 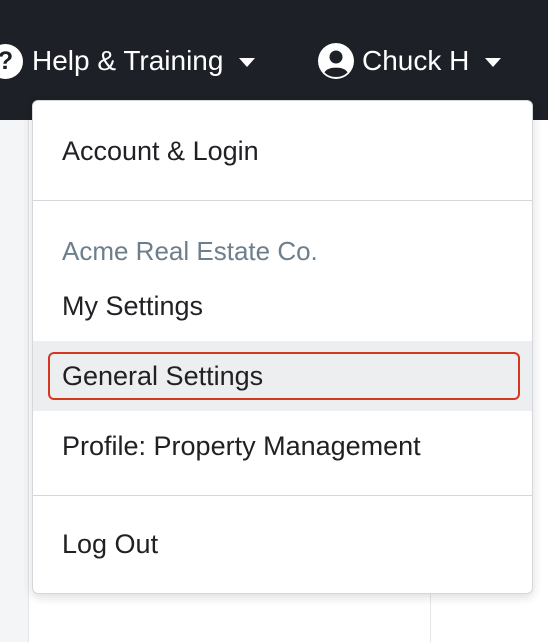 I want to click on help-training-menu: ? Help & Training, so click(x=128, y=61).